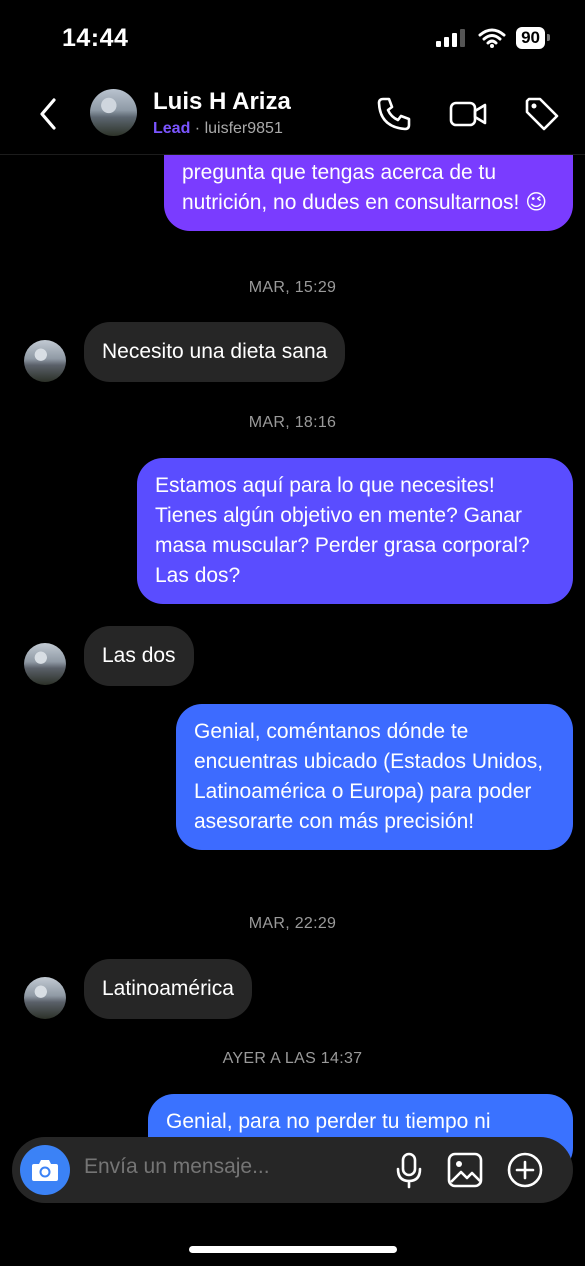 The image size is (585, 1266). I want to click on chat-header: Luis H Ariza Lead · luisfer9851, so click(292, 116).